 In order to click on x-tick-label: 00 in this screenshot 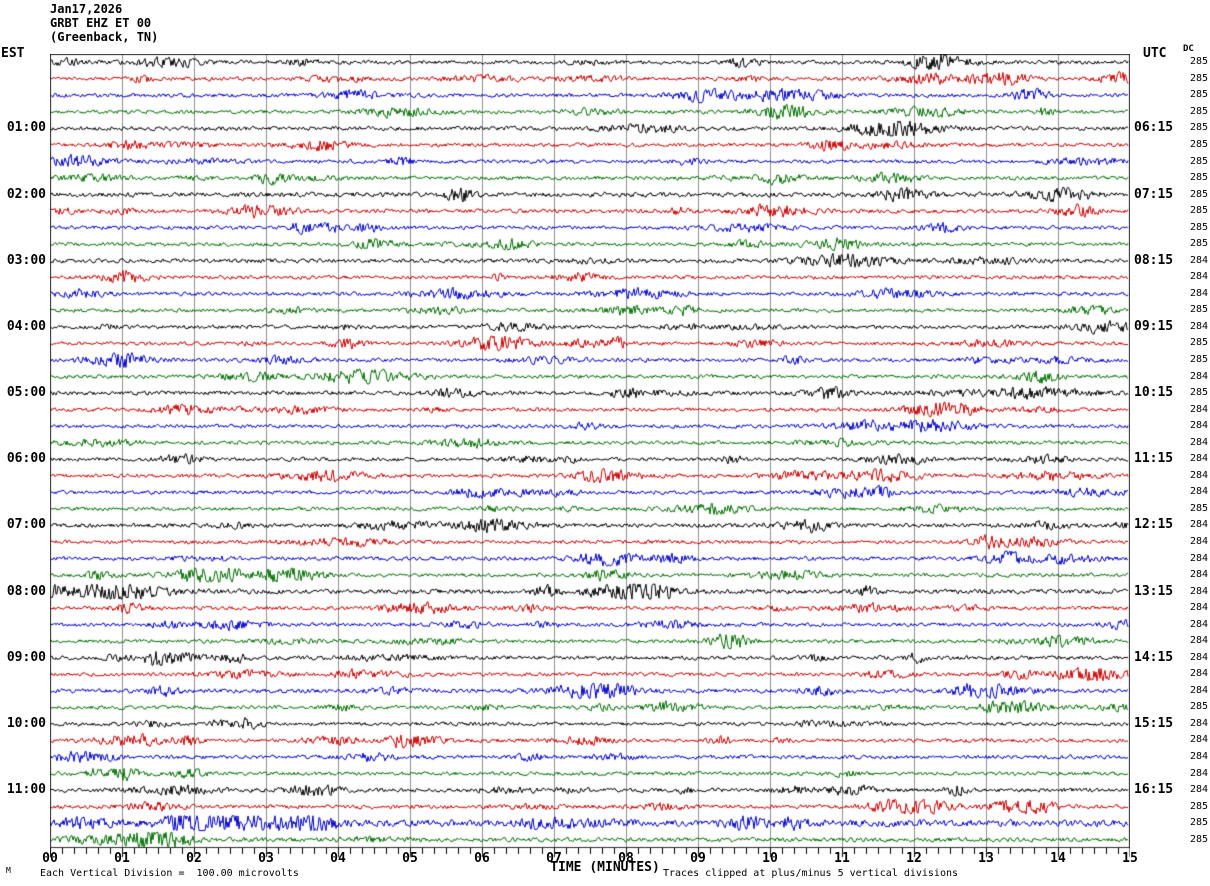, I will do `click(50, 858)`.